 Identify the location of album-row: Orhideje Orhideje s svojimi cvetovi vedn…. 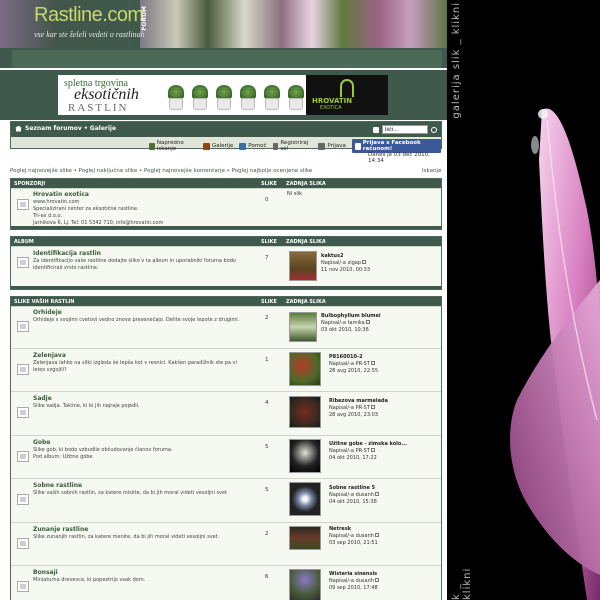
(226, 327).